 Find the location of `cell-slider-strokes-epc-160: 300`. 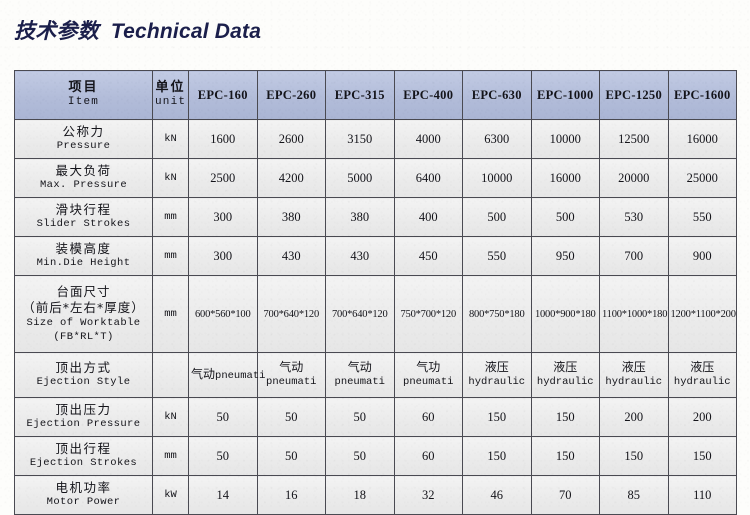

cell-slider-strokes-epc-160: 300 is located at coordinates (223, 217).